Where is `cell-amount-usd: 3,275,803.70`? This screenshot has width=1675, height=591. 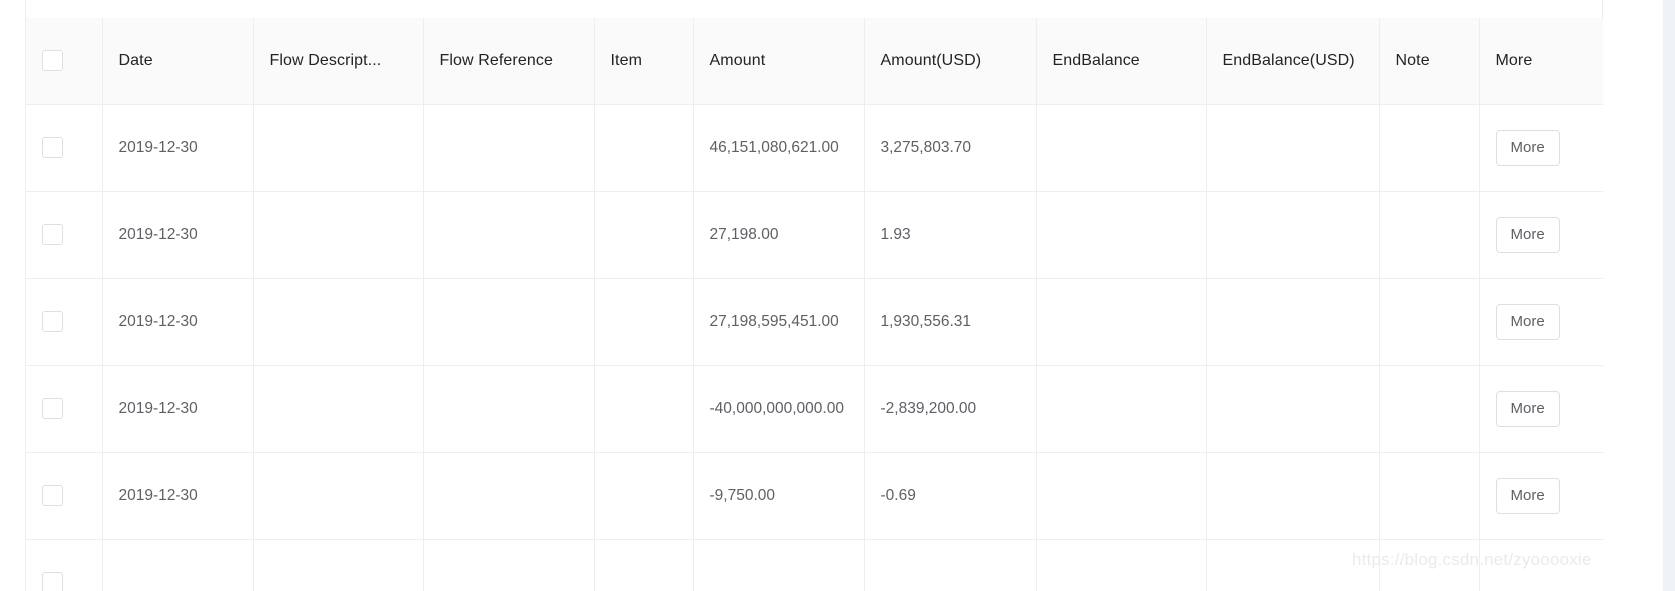 cell-amount-usd: 3,275,803.70 is located at coordinates (950, 148).